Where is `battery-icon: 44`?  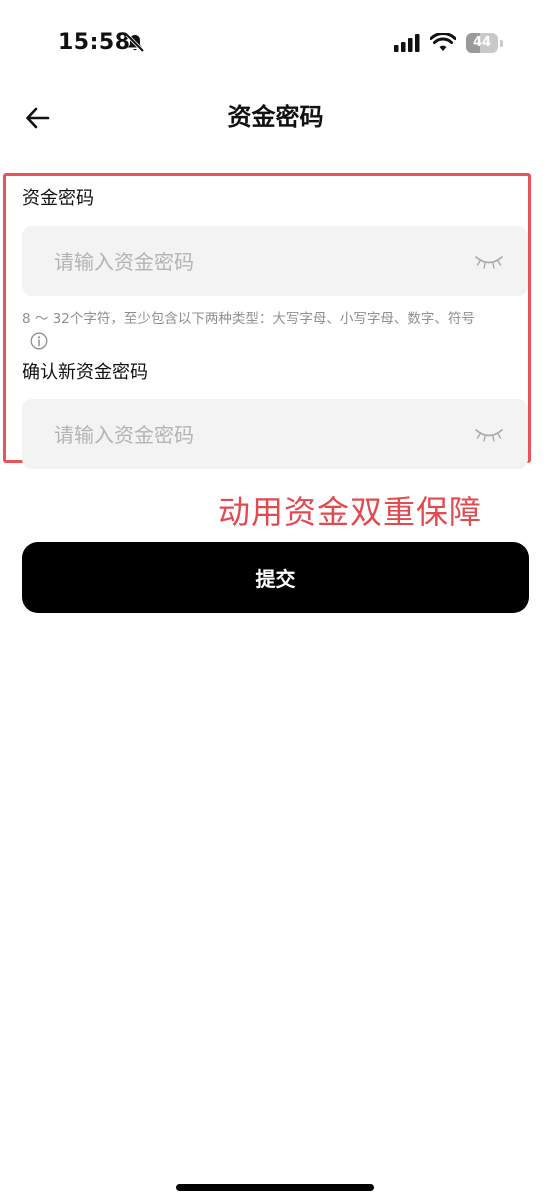
battery-icon: 44 is located at coordinates (485, 44).